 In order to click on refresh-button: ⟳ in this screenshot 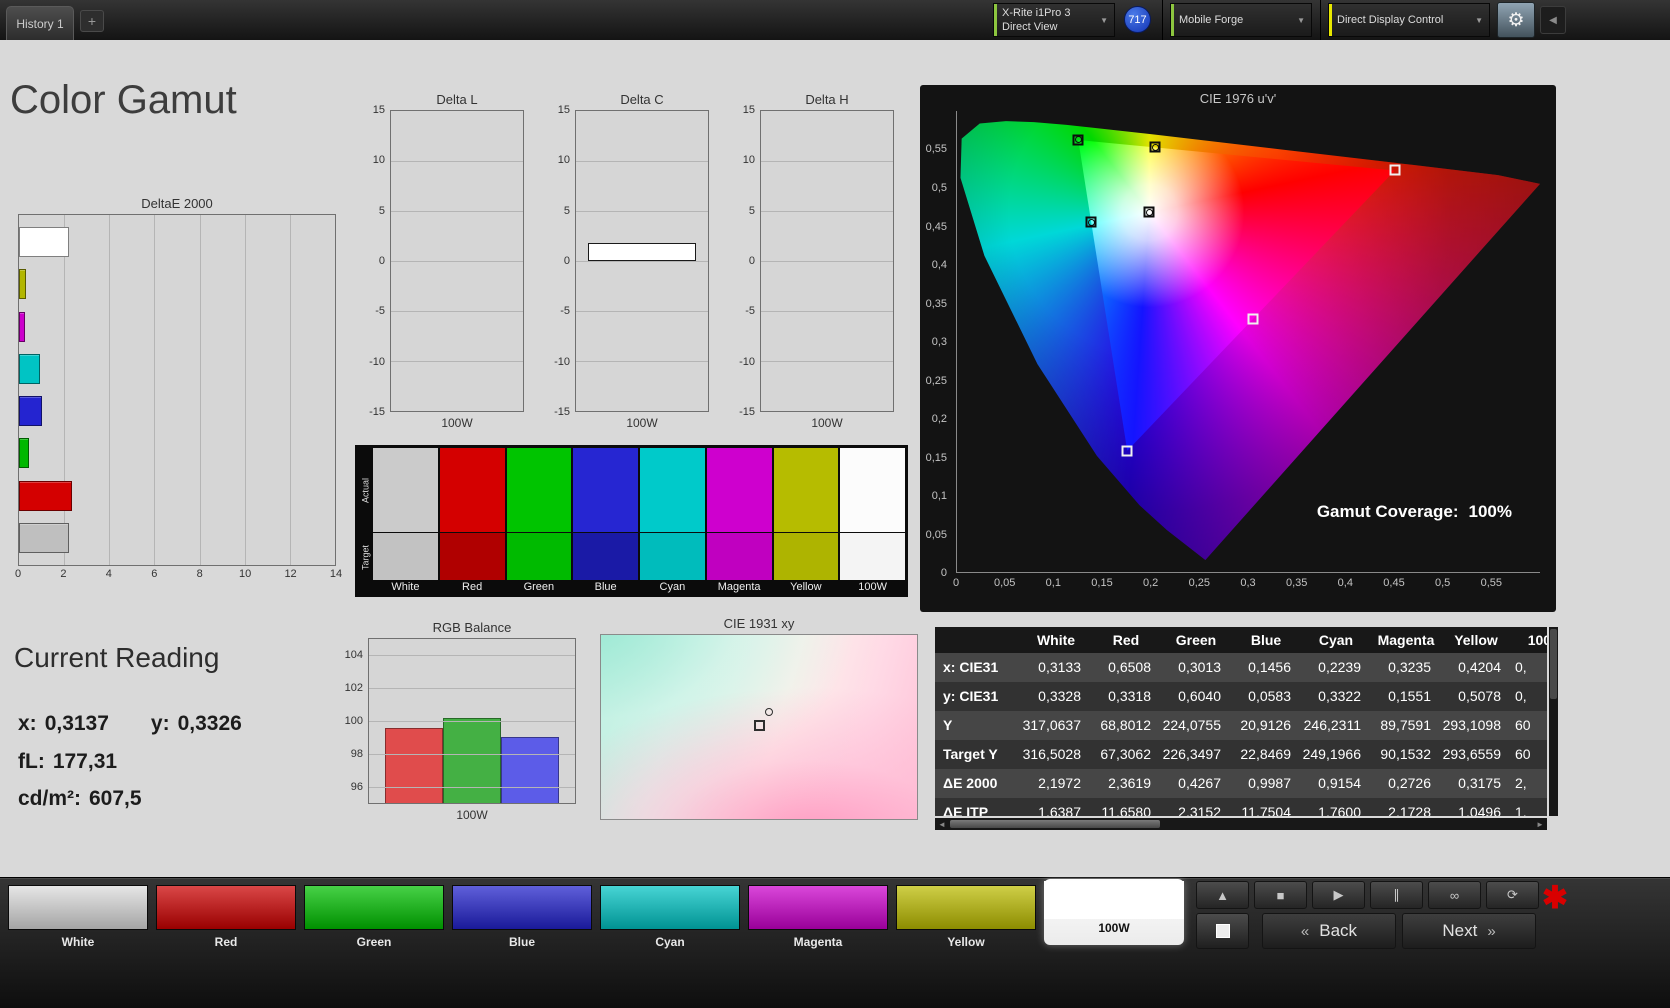, I will do `click(1512, 895)`.